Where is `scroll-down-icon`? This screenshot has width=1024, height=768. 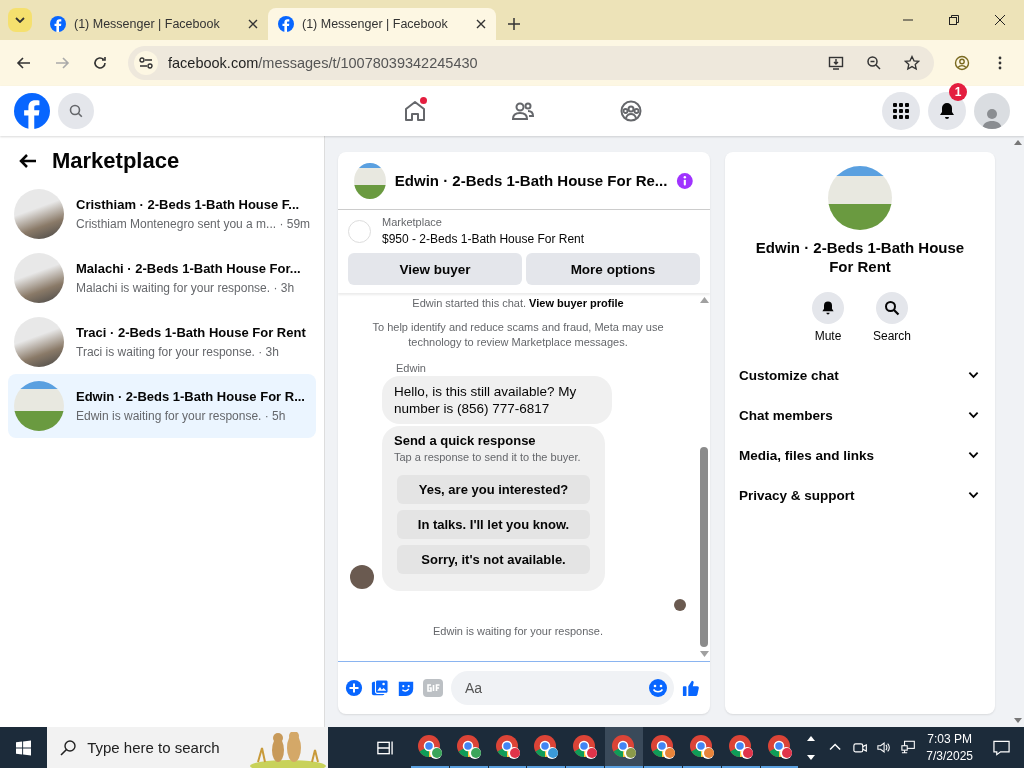 scroll-down-icon is located at coordinates (811, 757).